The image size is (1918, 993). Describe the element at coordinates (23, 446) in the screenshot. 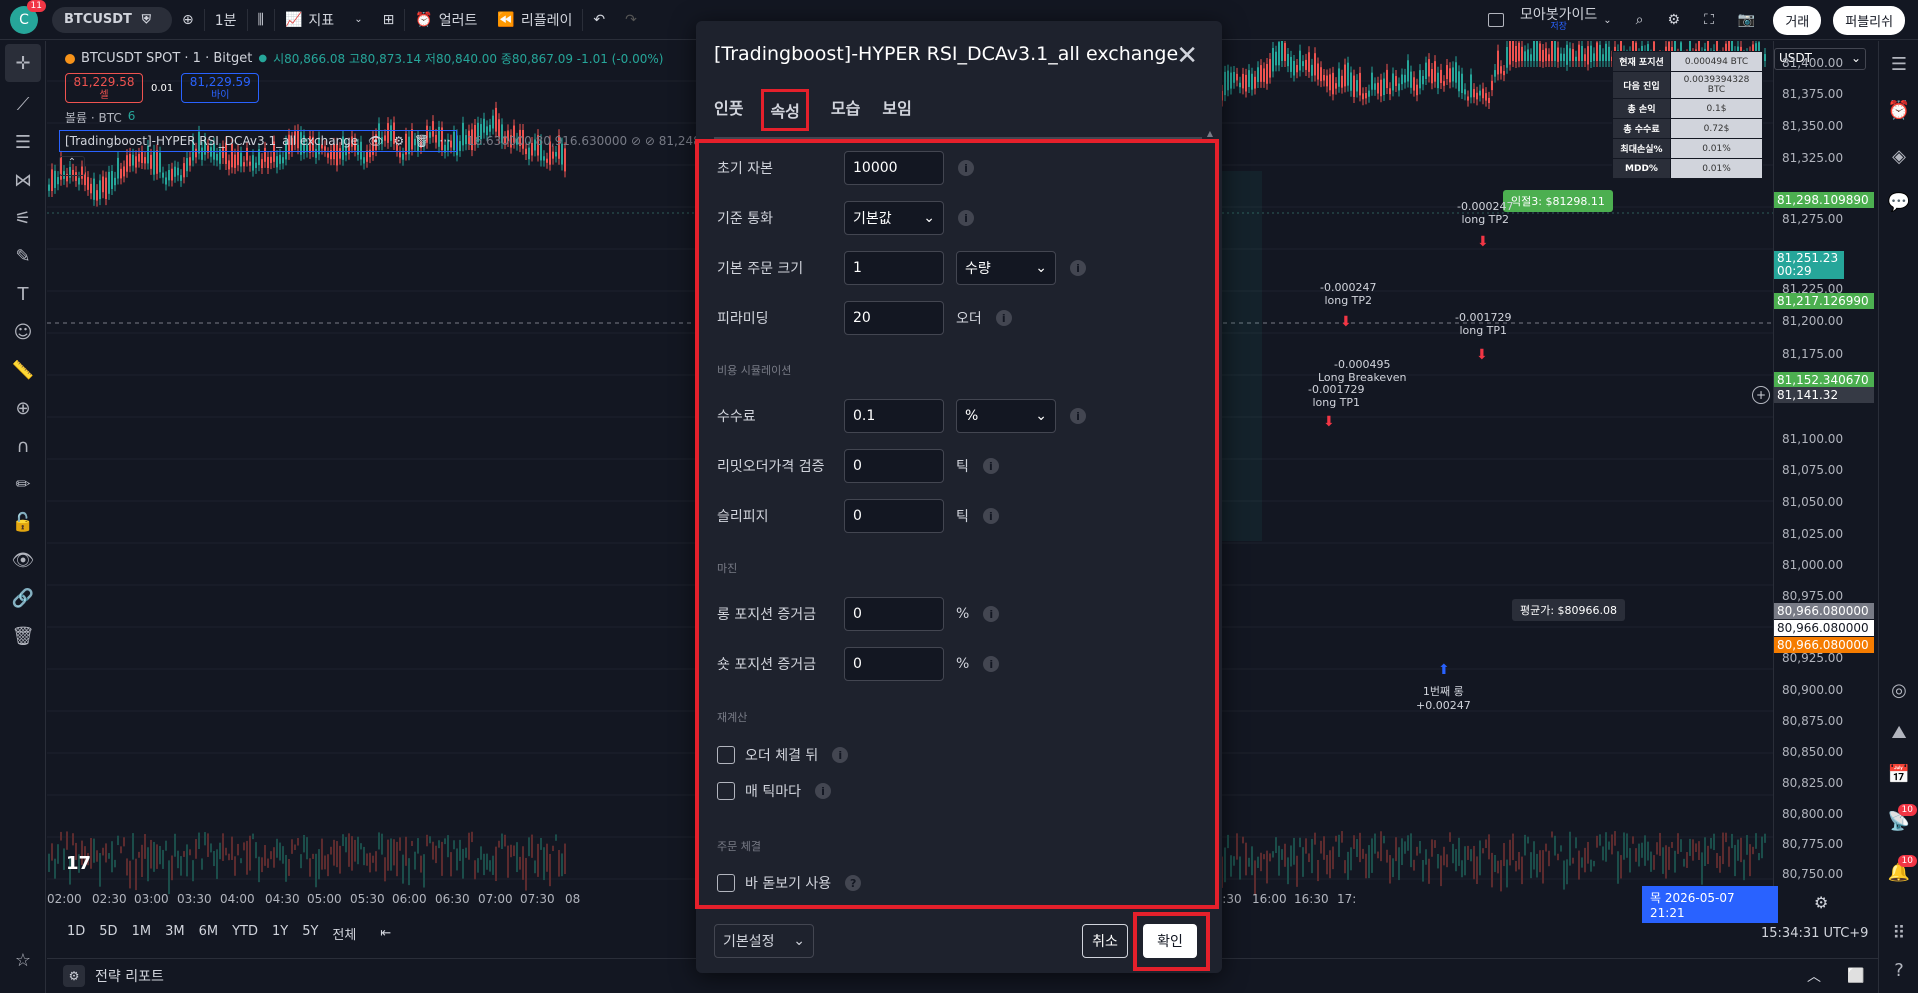

I see `magnet-icon: ∩` at that location.